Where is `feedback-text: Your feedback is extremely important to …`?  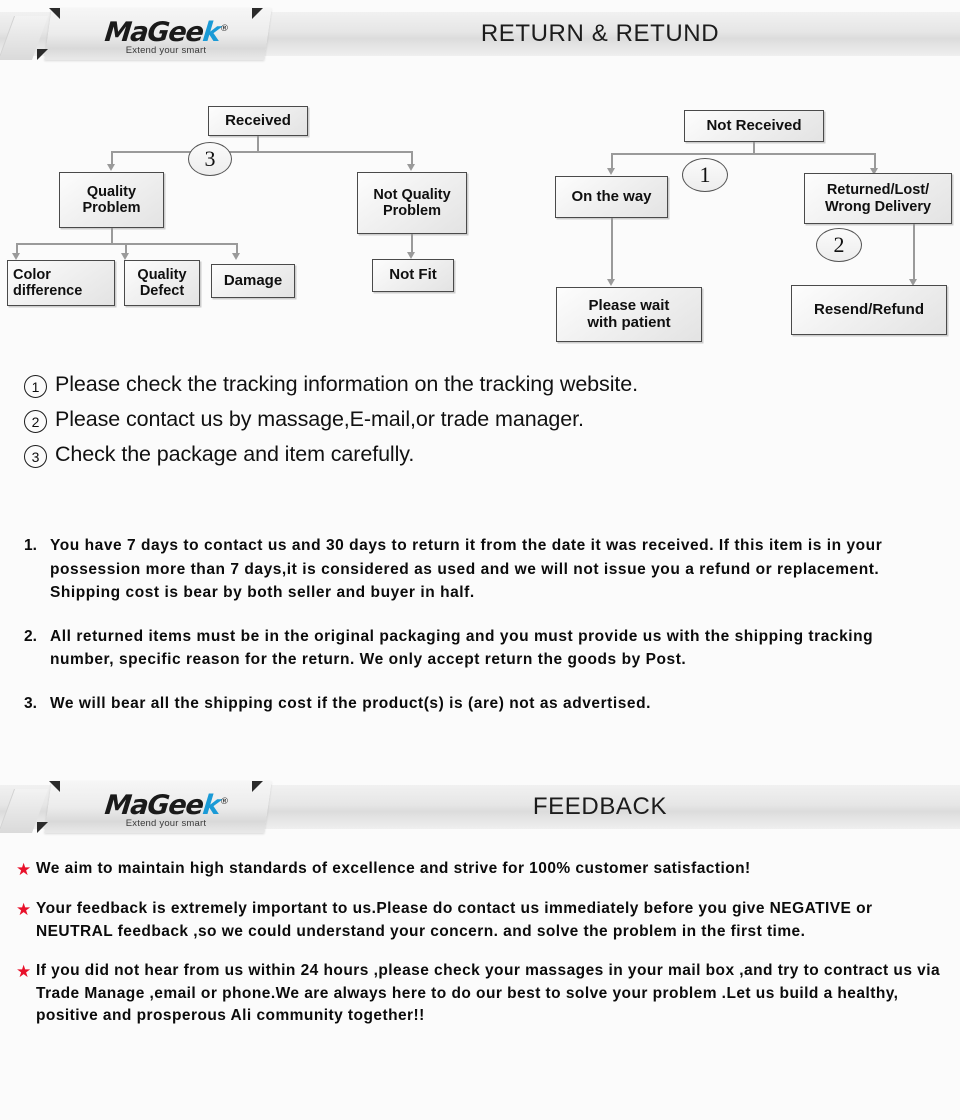
feedback-text: Your feedback is extremely important to … is located at coordinates (454, 920).